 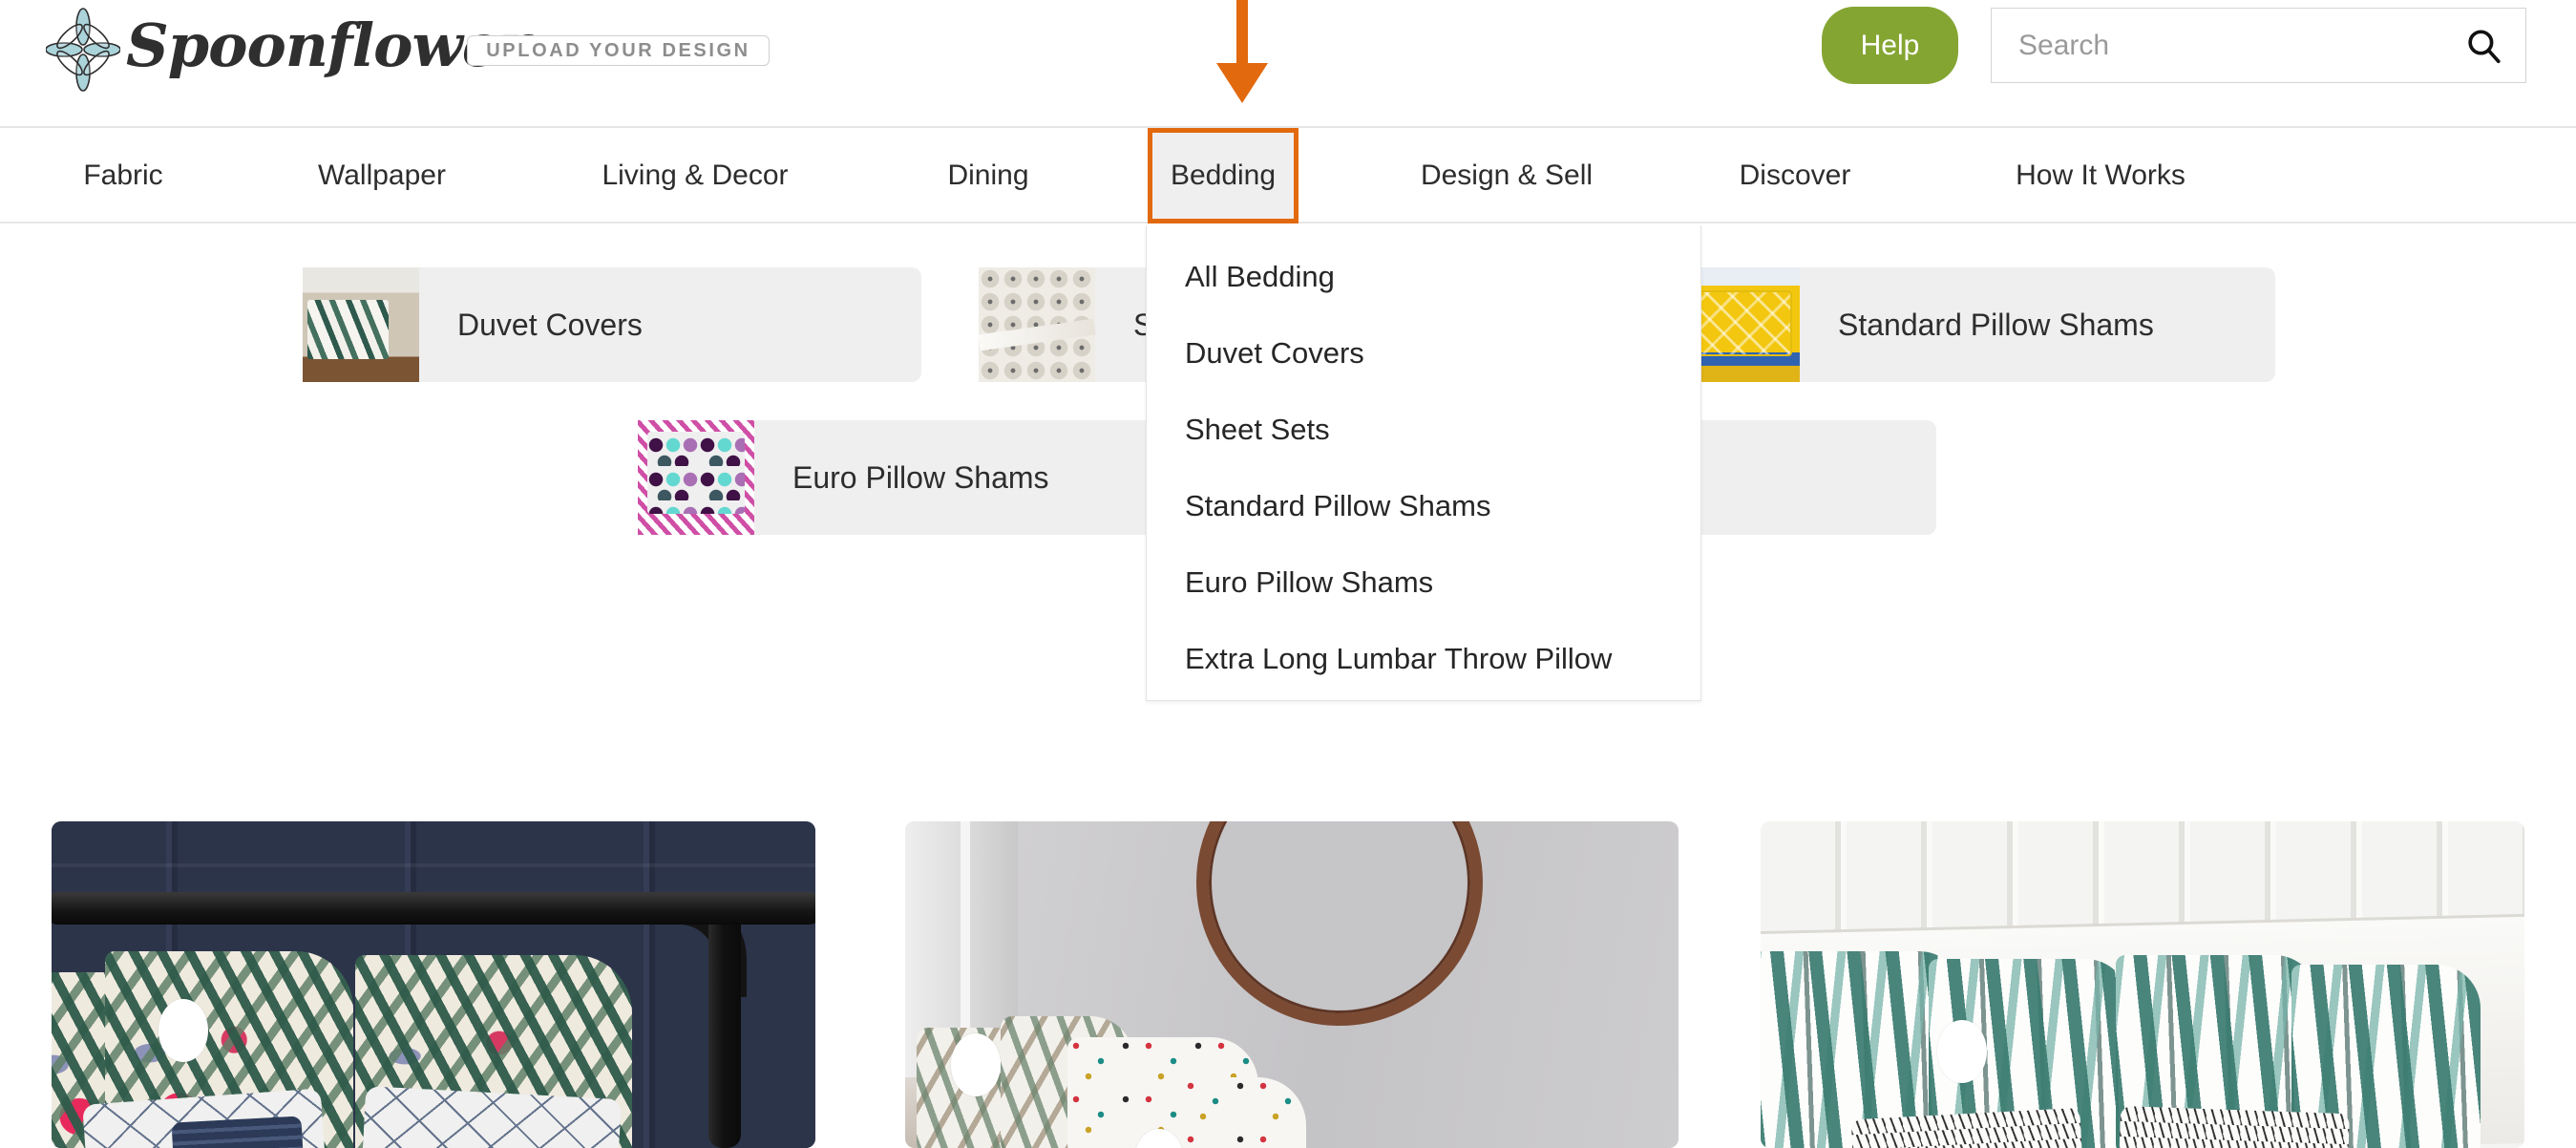 What do you see at coordinates (1423, 353) in the screenshot?
I see `dropdown-item-duvet-covers: Duvet Covers` at bounding box center [1423, 353].